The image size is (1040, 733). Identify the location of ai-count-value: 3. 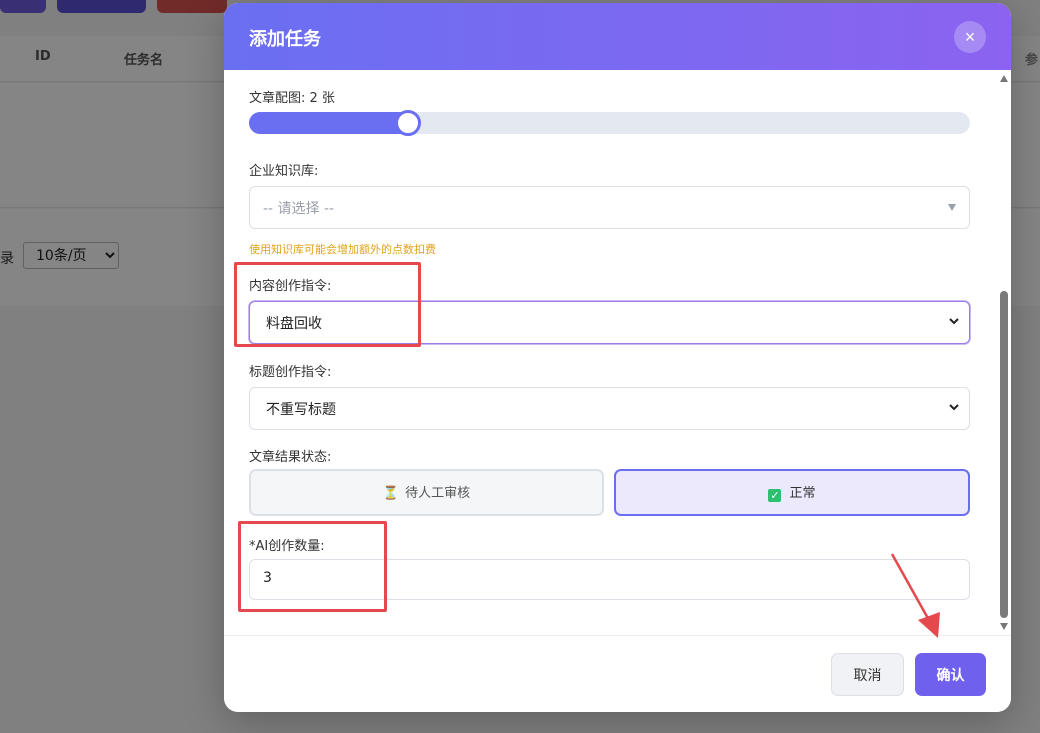
(267, 578).